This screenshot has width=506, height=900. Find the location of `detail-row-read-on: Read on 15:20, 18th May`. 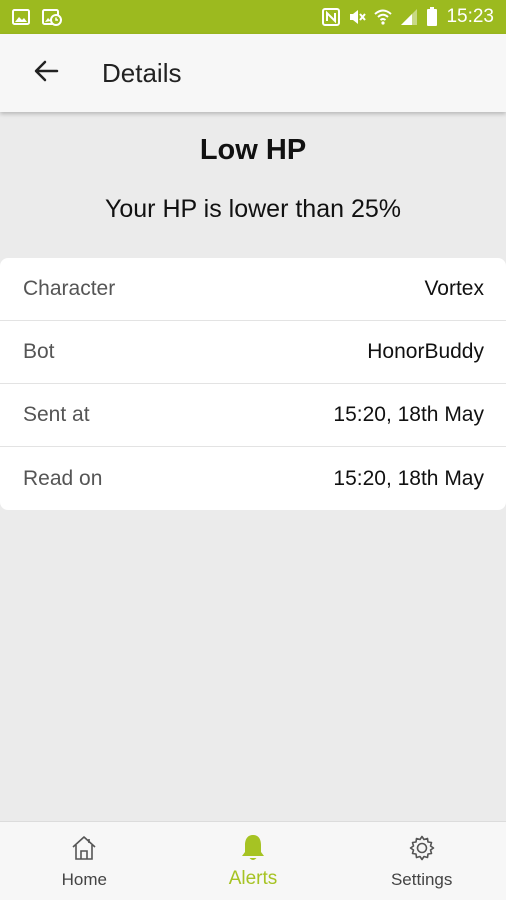

detail-row-read-on: Read on 15:20, 18th May is located at coordinates (253, 478).